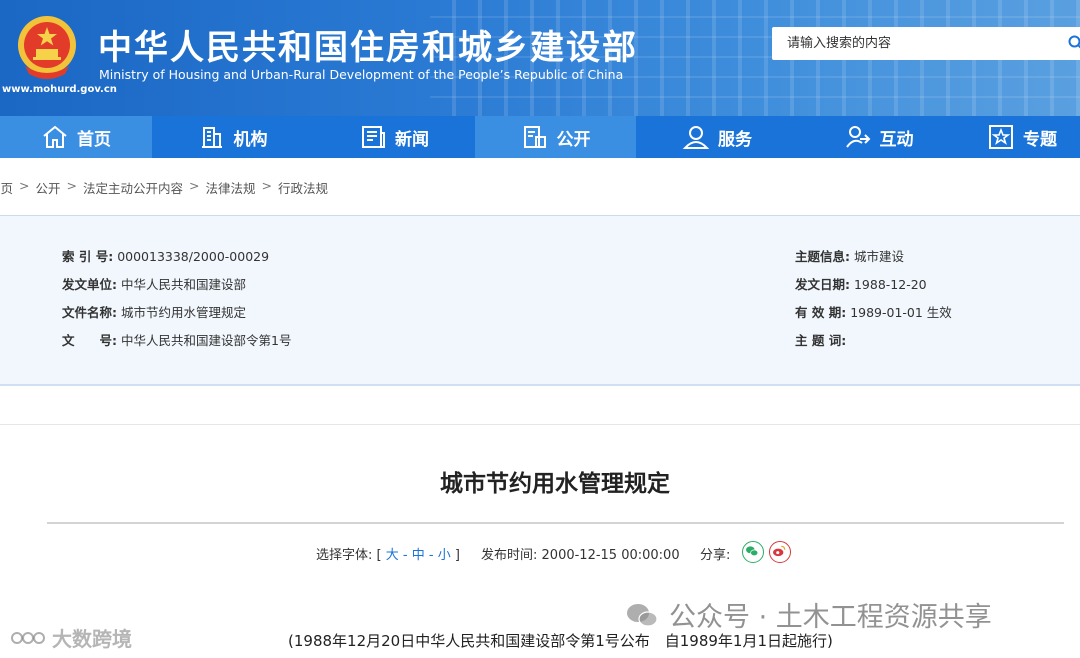  I want to click on info-label: 索 引 号:, so click(88, 256).